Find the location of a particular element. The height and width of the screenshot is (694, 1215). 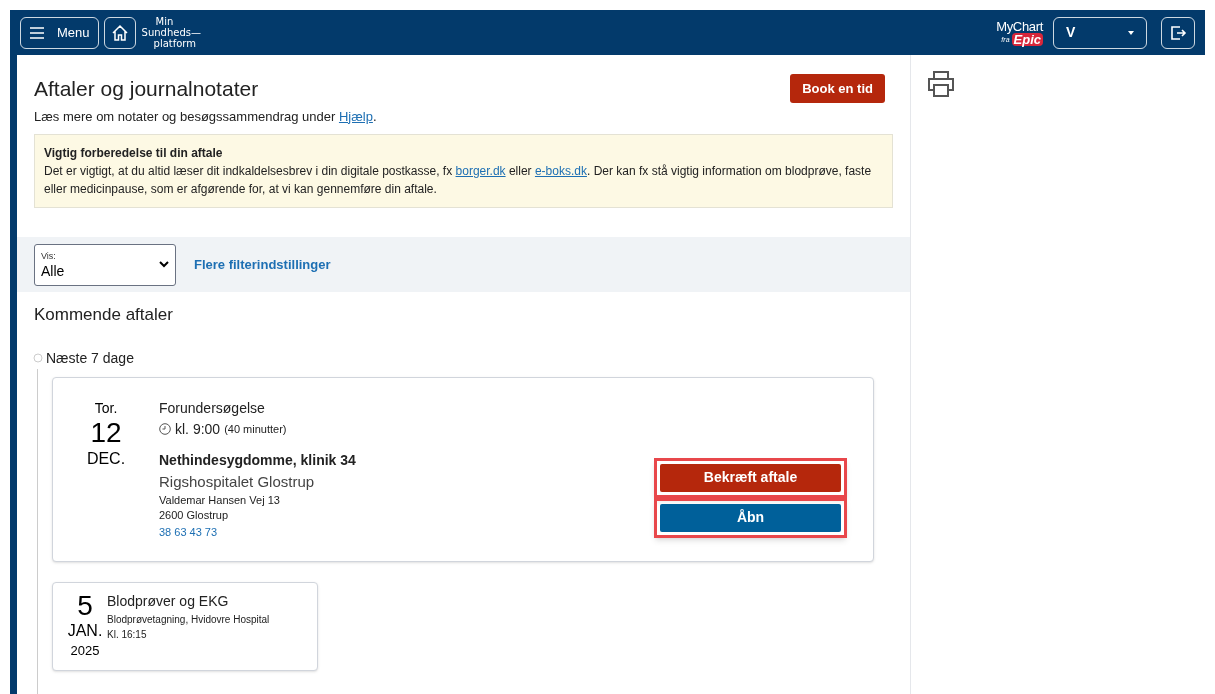

location: Rigshospitalet Glostrup is located at coordinates (237, 481).